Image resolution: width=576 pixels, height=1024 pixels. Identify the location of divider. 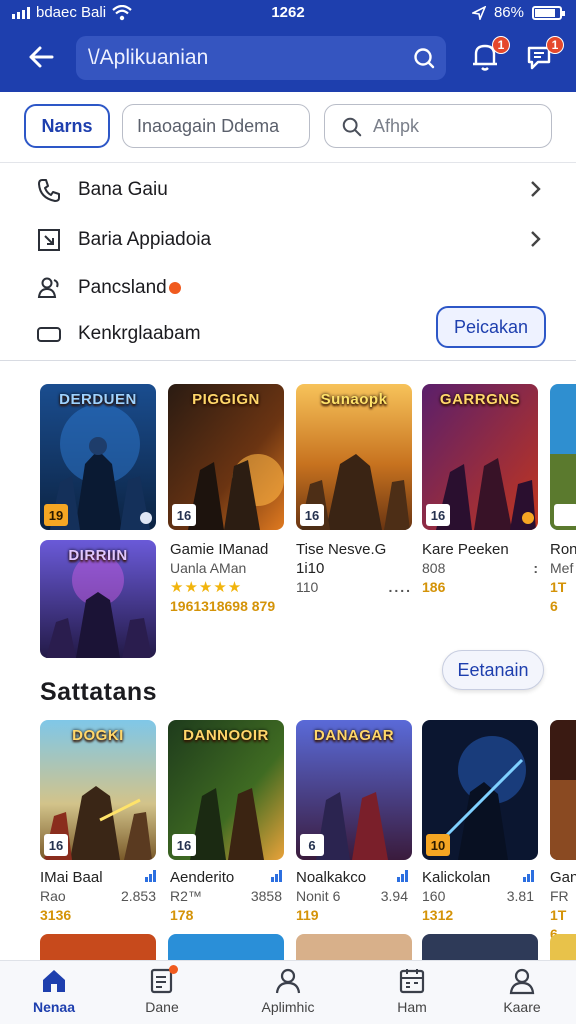
(288, 162).